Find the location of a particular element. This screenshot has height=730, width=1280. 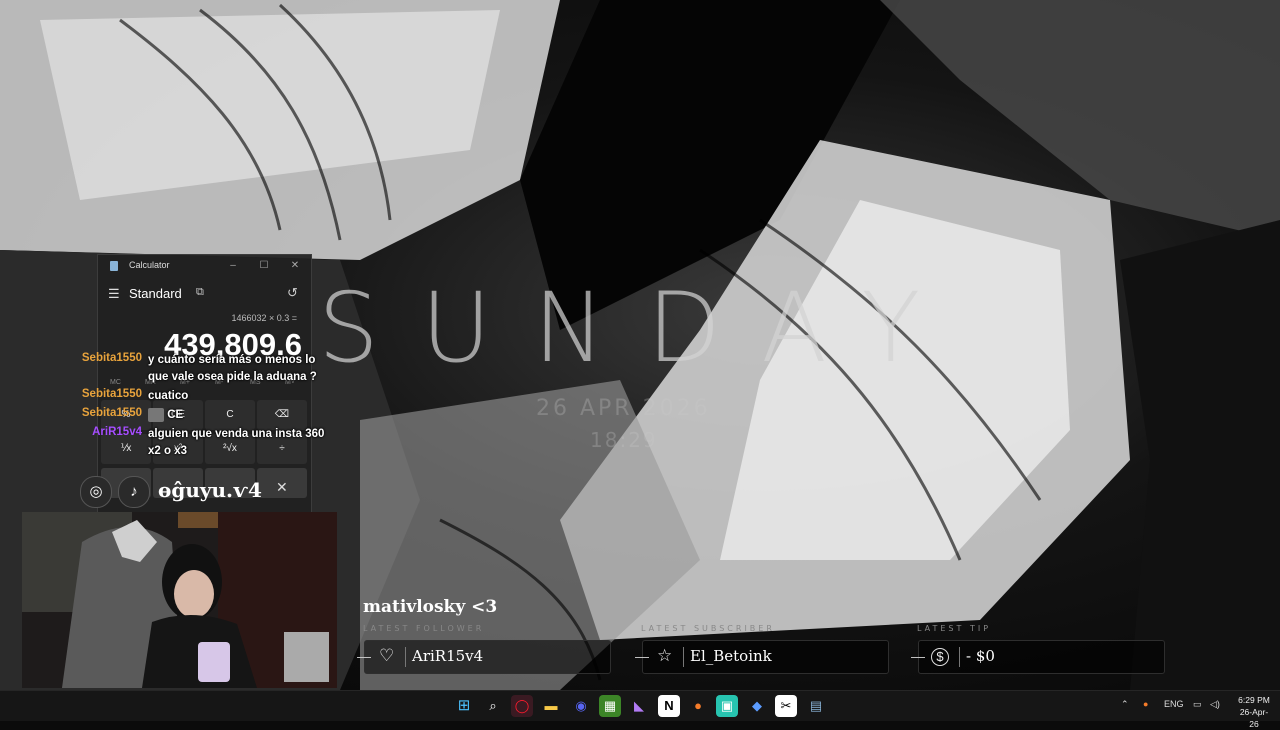

social-handle: ɵĝuyu.ѵ4 is located at coordinates (210, 490).